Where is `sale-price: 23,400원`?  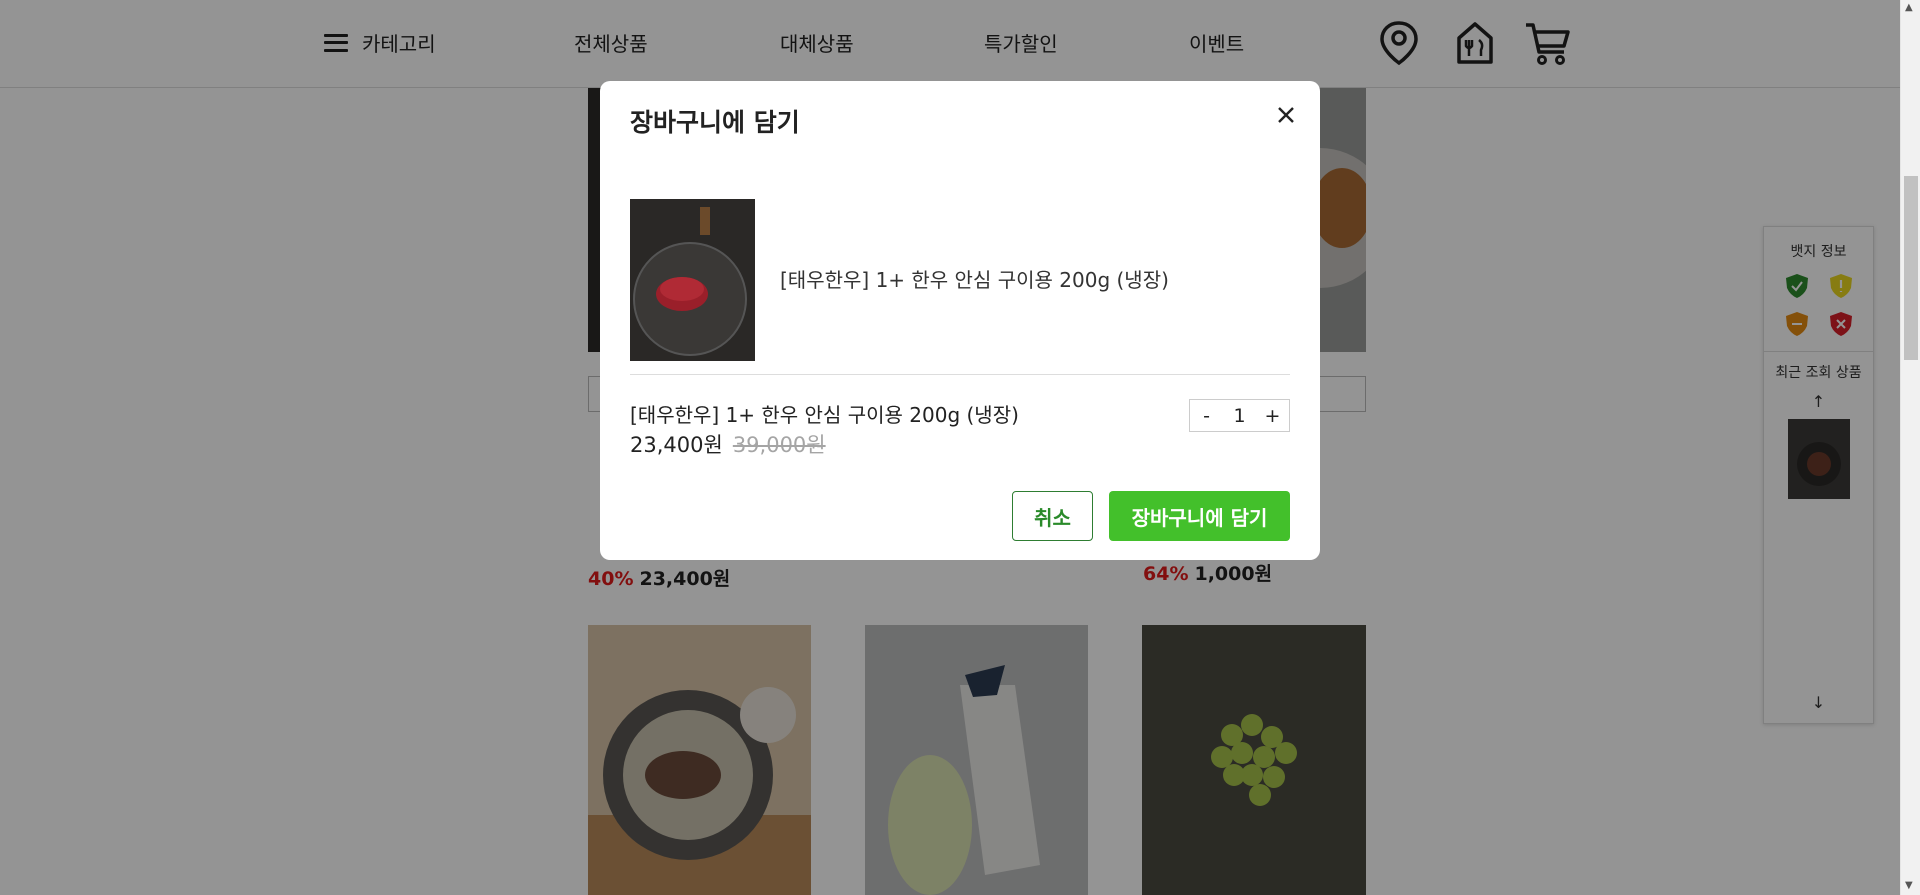 sale-price: 23,400원 is located at coordinates (676, 445).